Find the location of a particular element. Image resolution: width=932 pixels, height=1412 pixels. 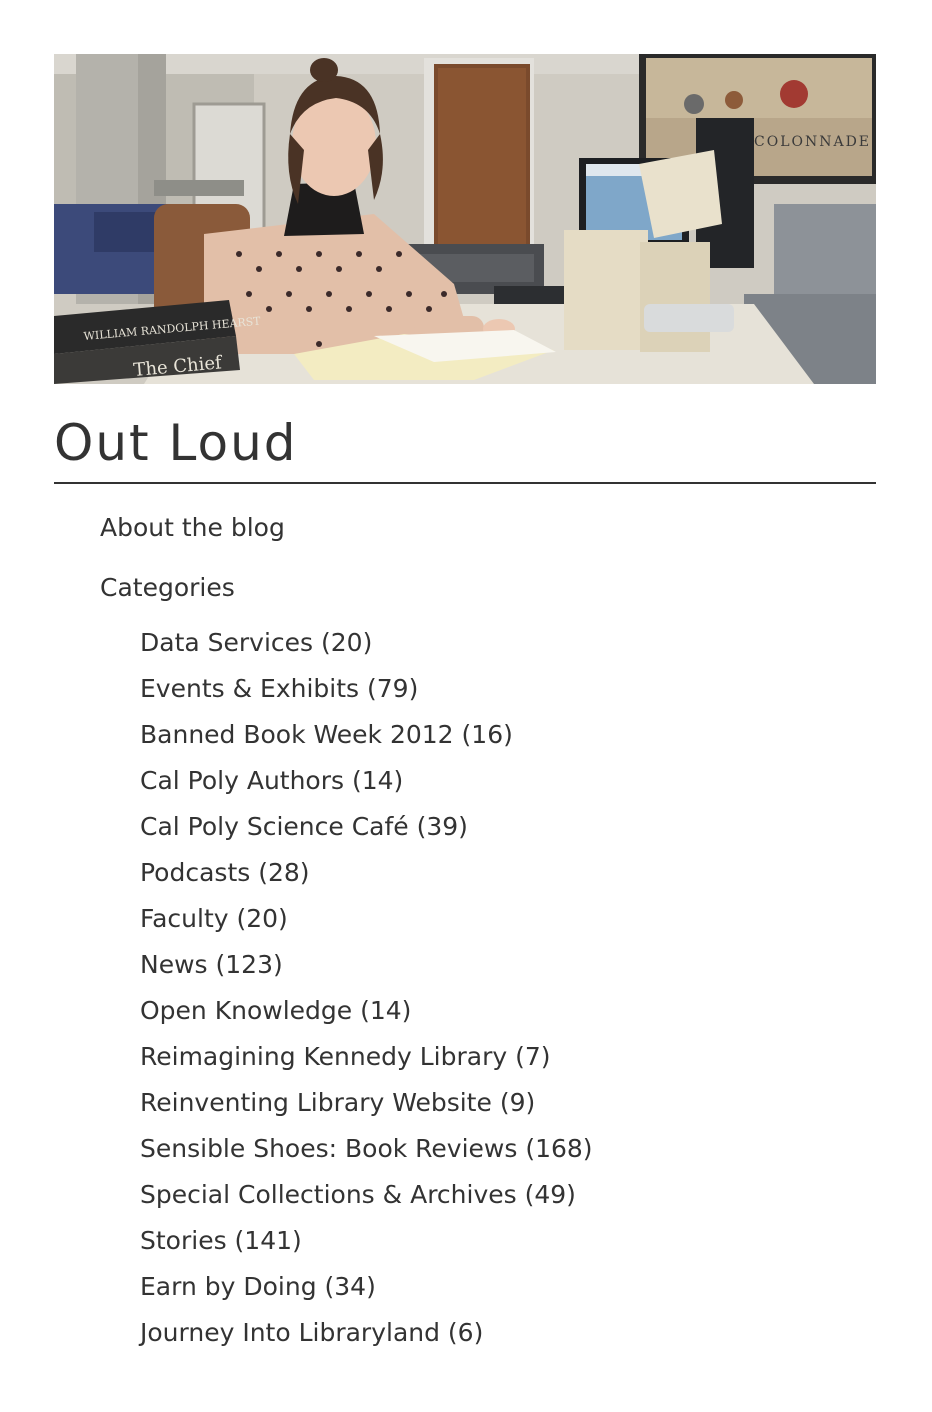

category-item: Cal Poly Authors (14) is located at coordinates (508, 781).